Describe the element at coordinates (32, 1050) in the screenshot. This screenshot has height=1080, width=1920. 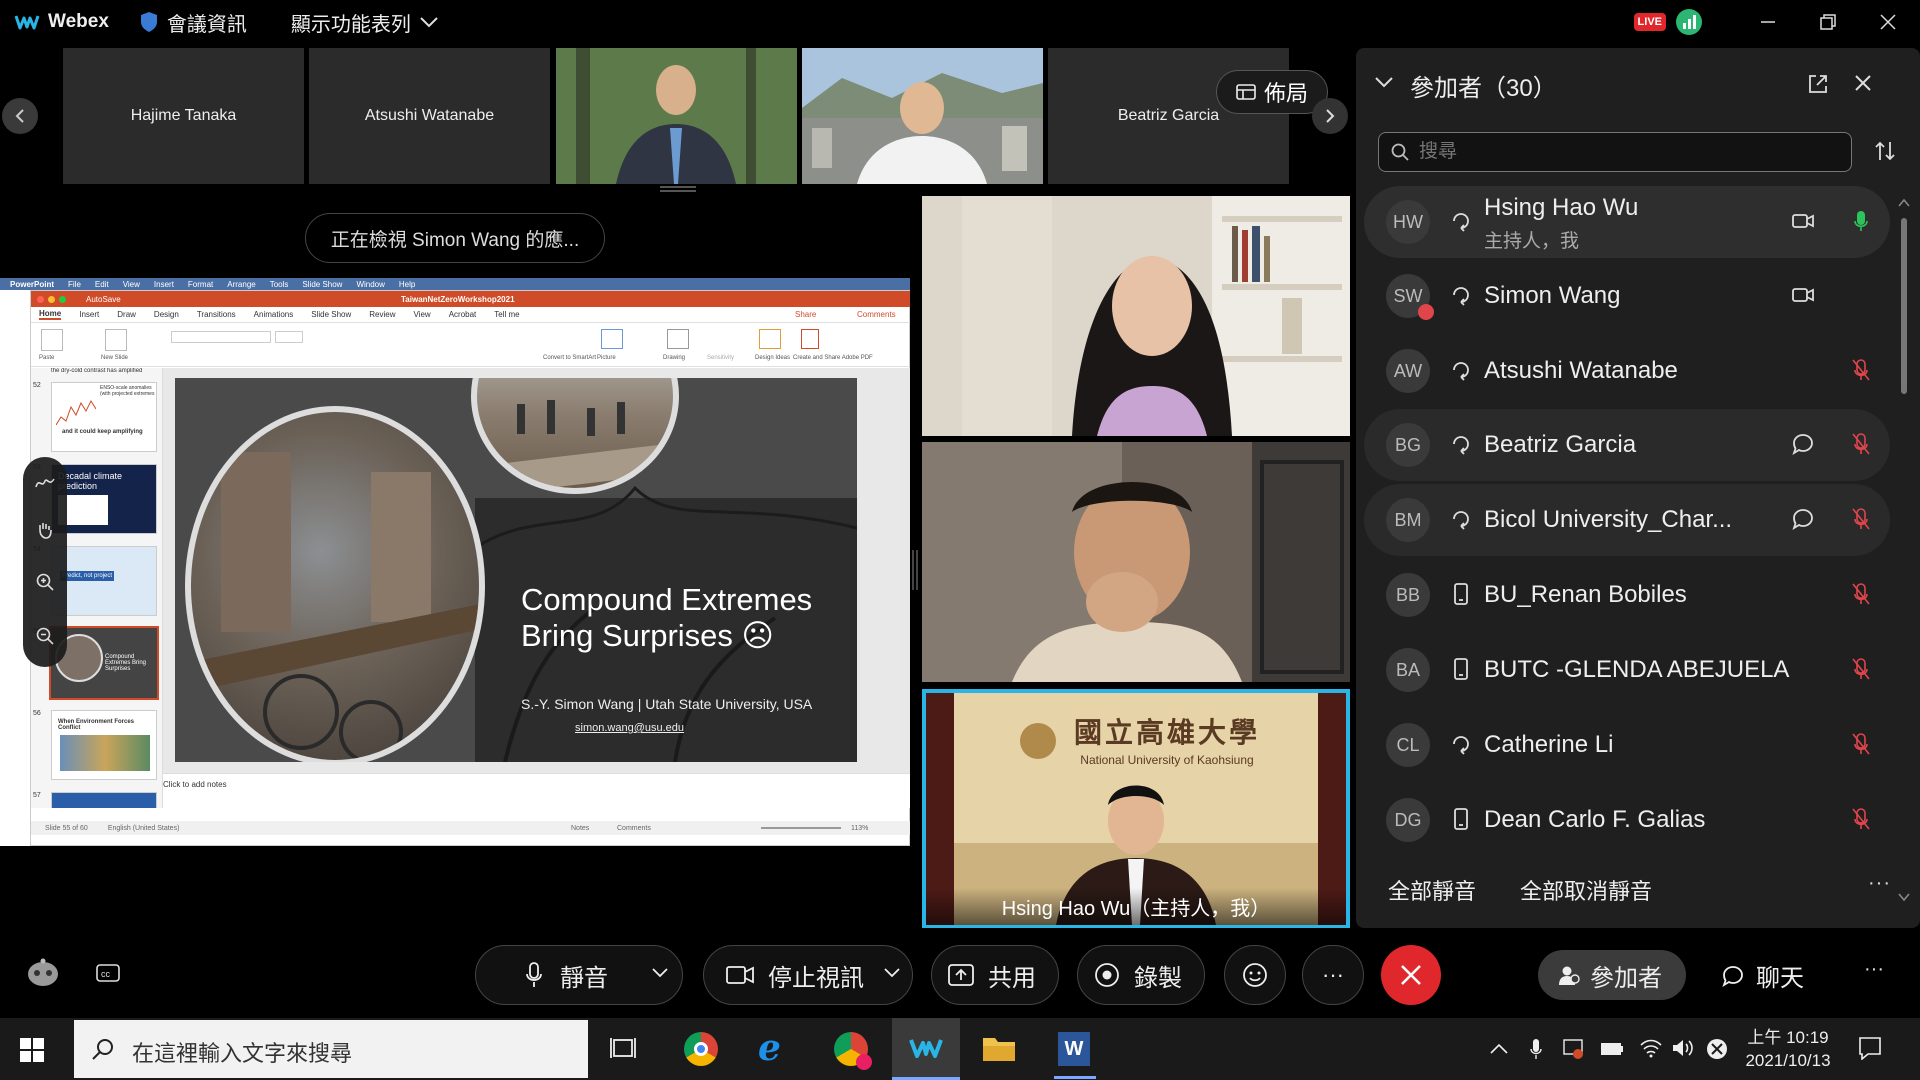
I see `windows-start-icon` at that location.